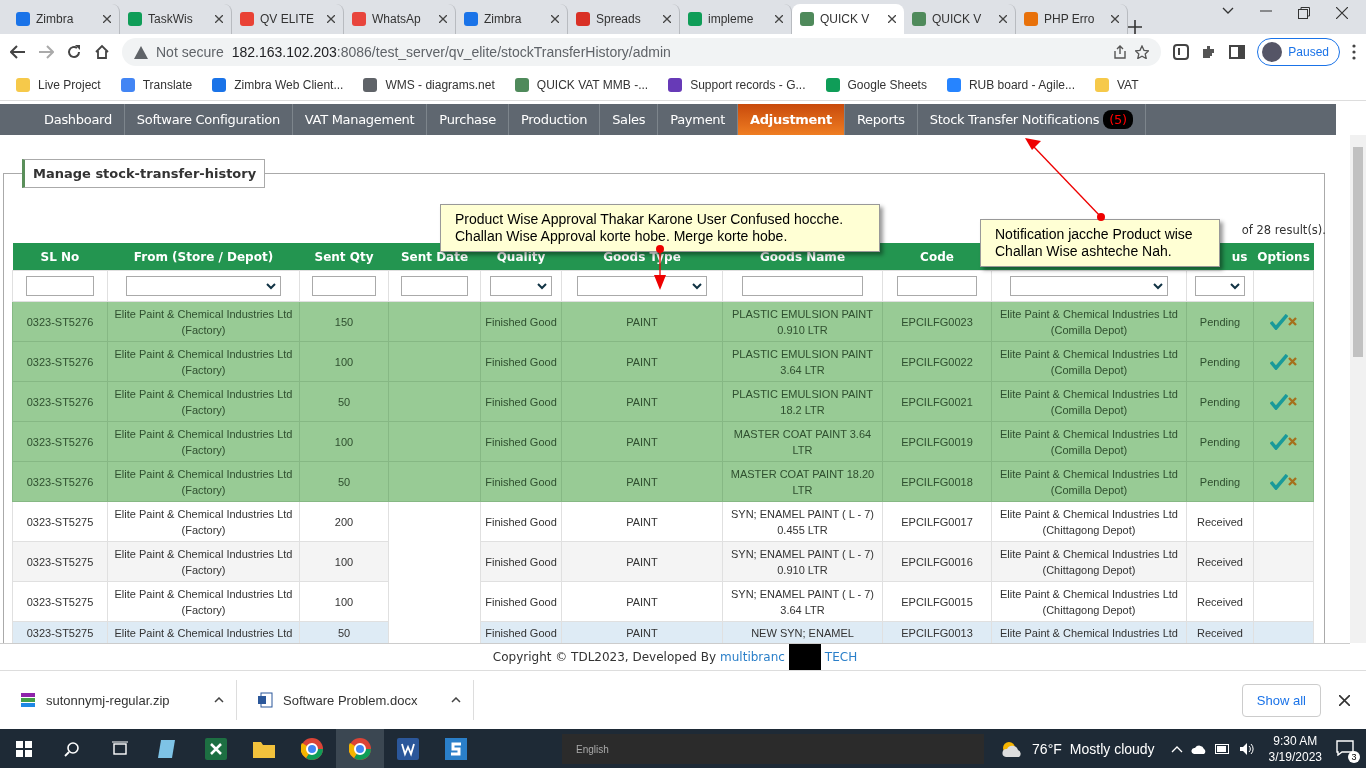 This screenshot has height=768, width=1366. I want to click on nav-item: Sales, so click(629, 119).